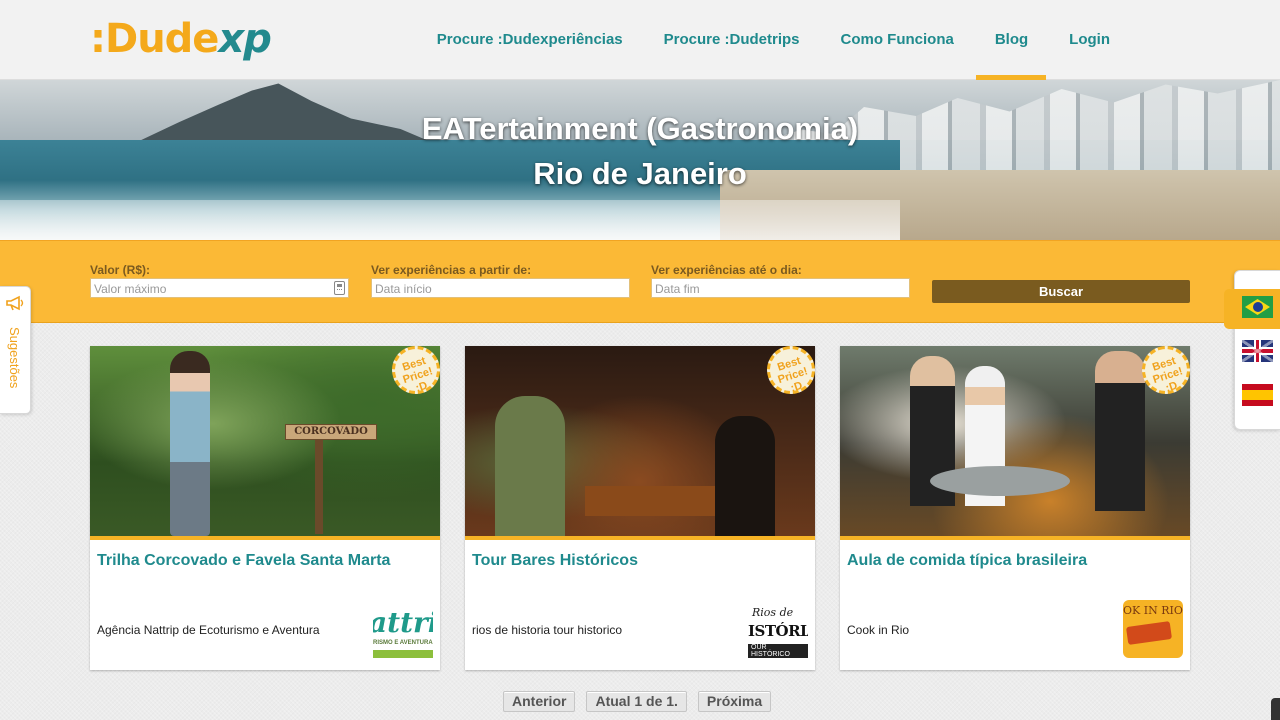 The height and width of the screenshot is (720, 1280). I want to click on suggestions-tab: Sugestões, so click(15, 350).